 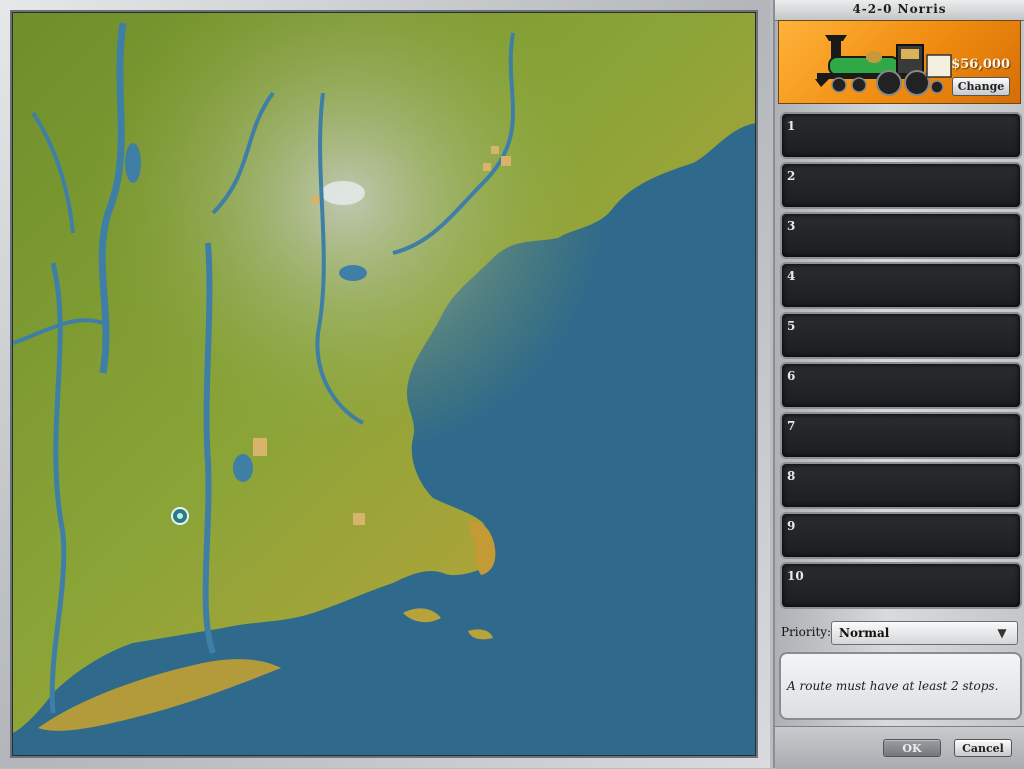 I want to click on ok-button: OK, so click(x=912, y=748).